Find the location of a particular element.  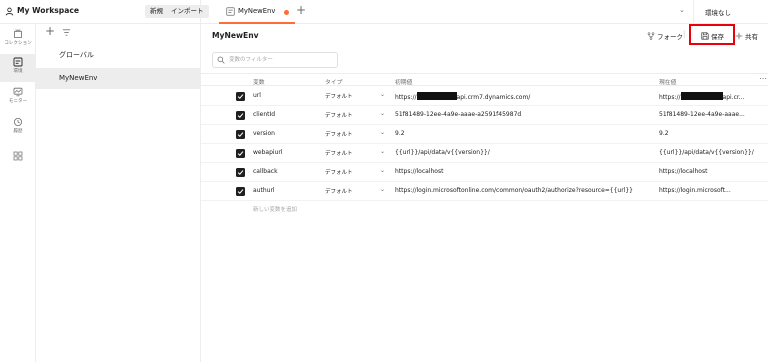

variable-name: callback is located at coordinates (283, 171).